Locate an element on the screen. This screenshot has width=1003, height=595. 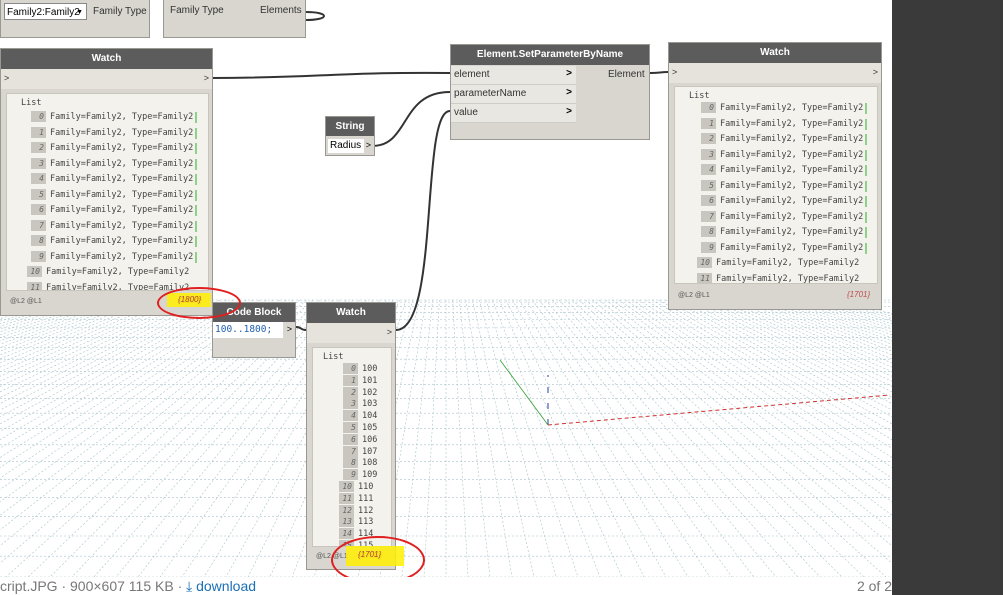
list-item: 0 Family=Family2, Type=Family2 is located at coordinates (782, 108).